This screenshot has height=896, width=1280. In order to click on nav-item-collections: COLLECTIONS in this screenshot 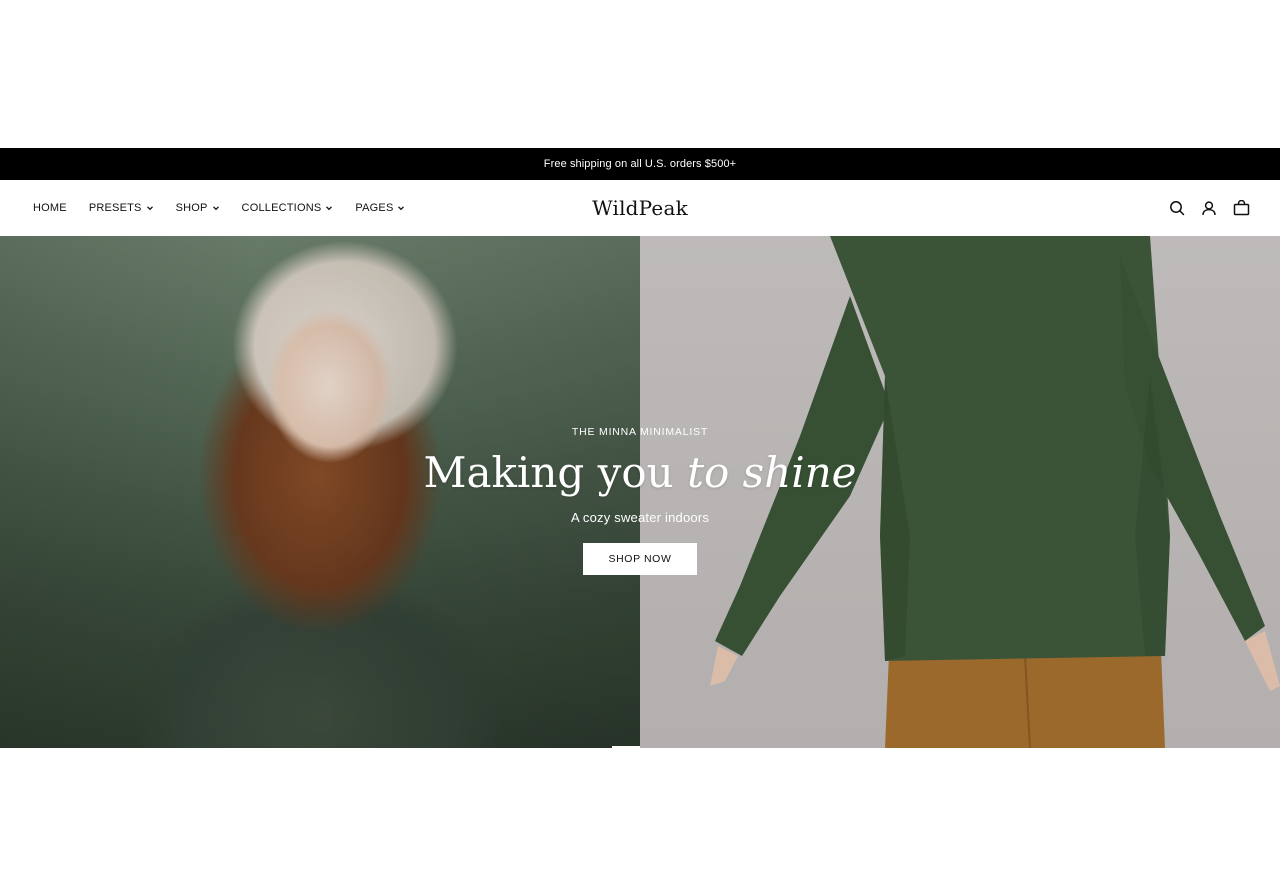, I will do `click(288, 208)`.